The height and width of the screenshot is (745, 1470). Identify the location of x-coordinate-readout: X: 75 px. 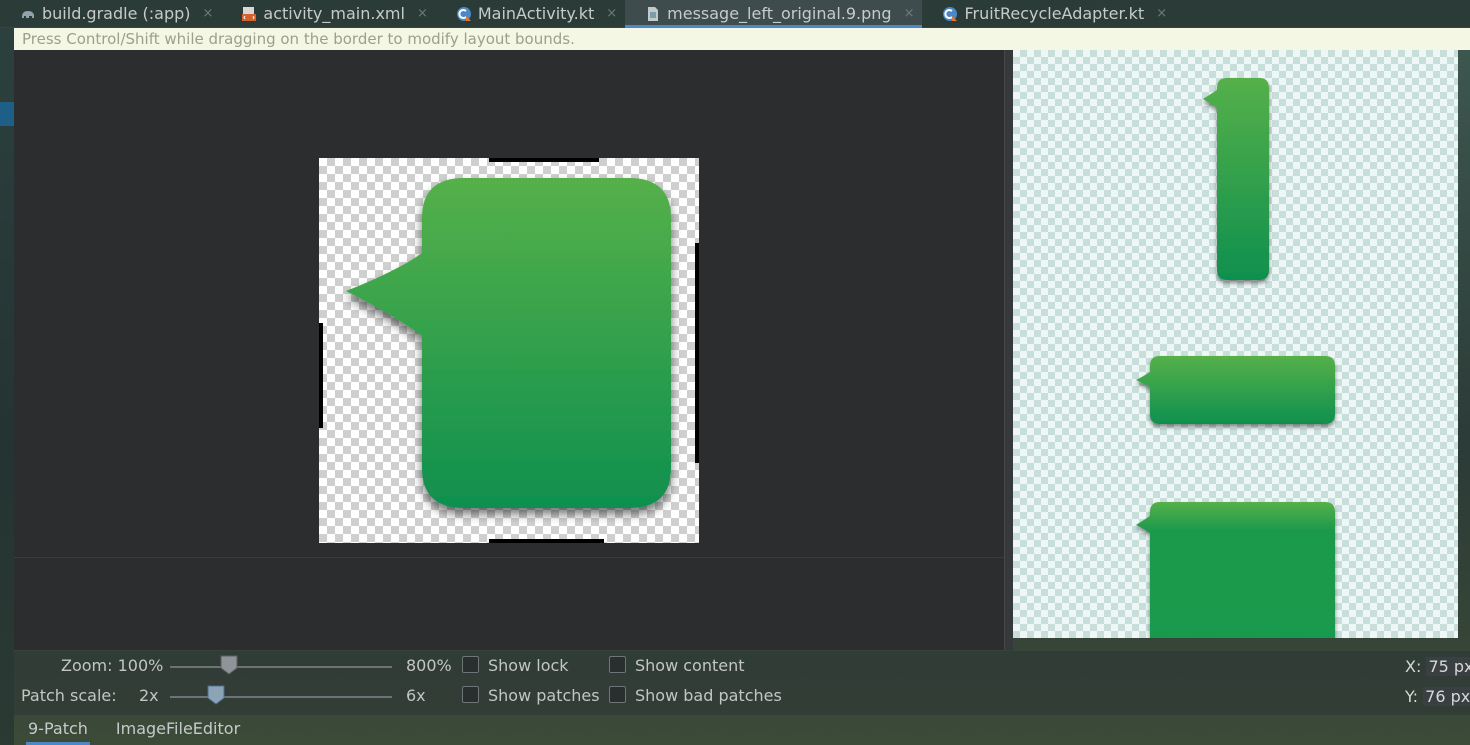
(1437, 666).